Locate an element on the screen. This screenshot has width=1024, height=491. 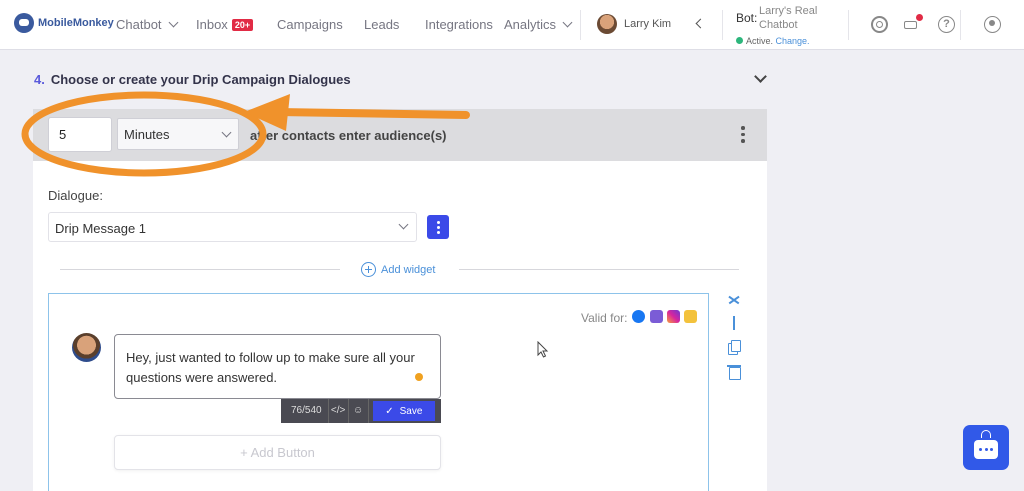
nav-item-campaigns: Campaigns is located at coordinates (310, 24).